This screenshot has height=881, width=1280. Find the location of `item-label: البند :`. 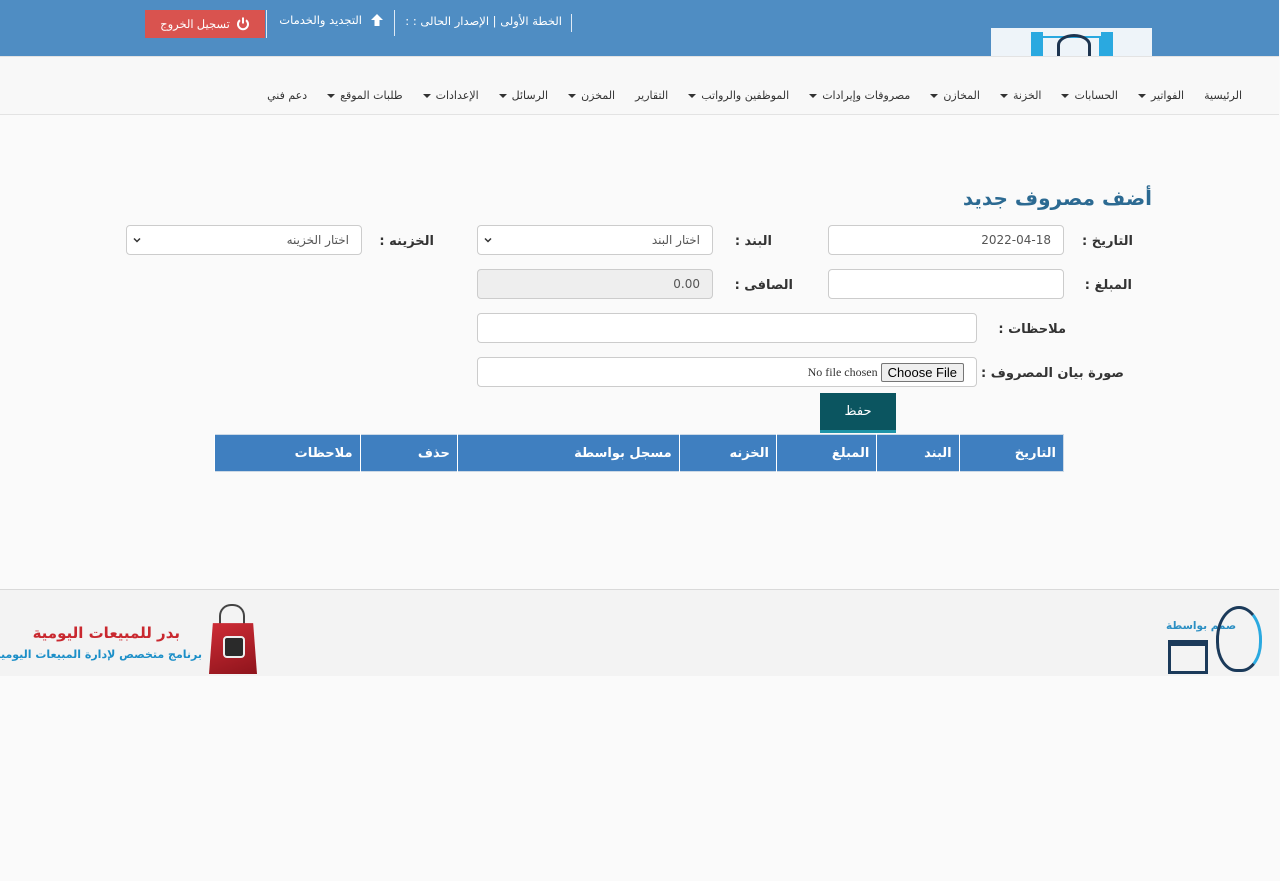

item-label: البند : is located at coordinates (754, 241).